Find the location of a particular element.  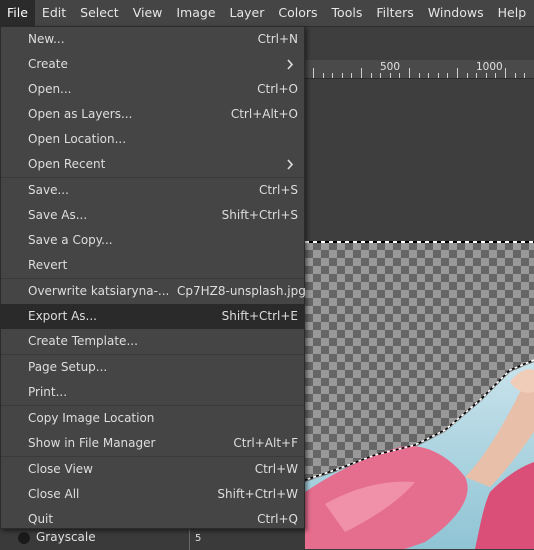

menu-item-shortcut: Ctrl+Alt+F is located at coordinates (265, 443).